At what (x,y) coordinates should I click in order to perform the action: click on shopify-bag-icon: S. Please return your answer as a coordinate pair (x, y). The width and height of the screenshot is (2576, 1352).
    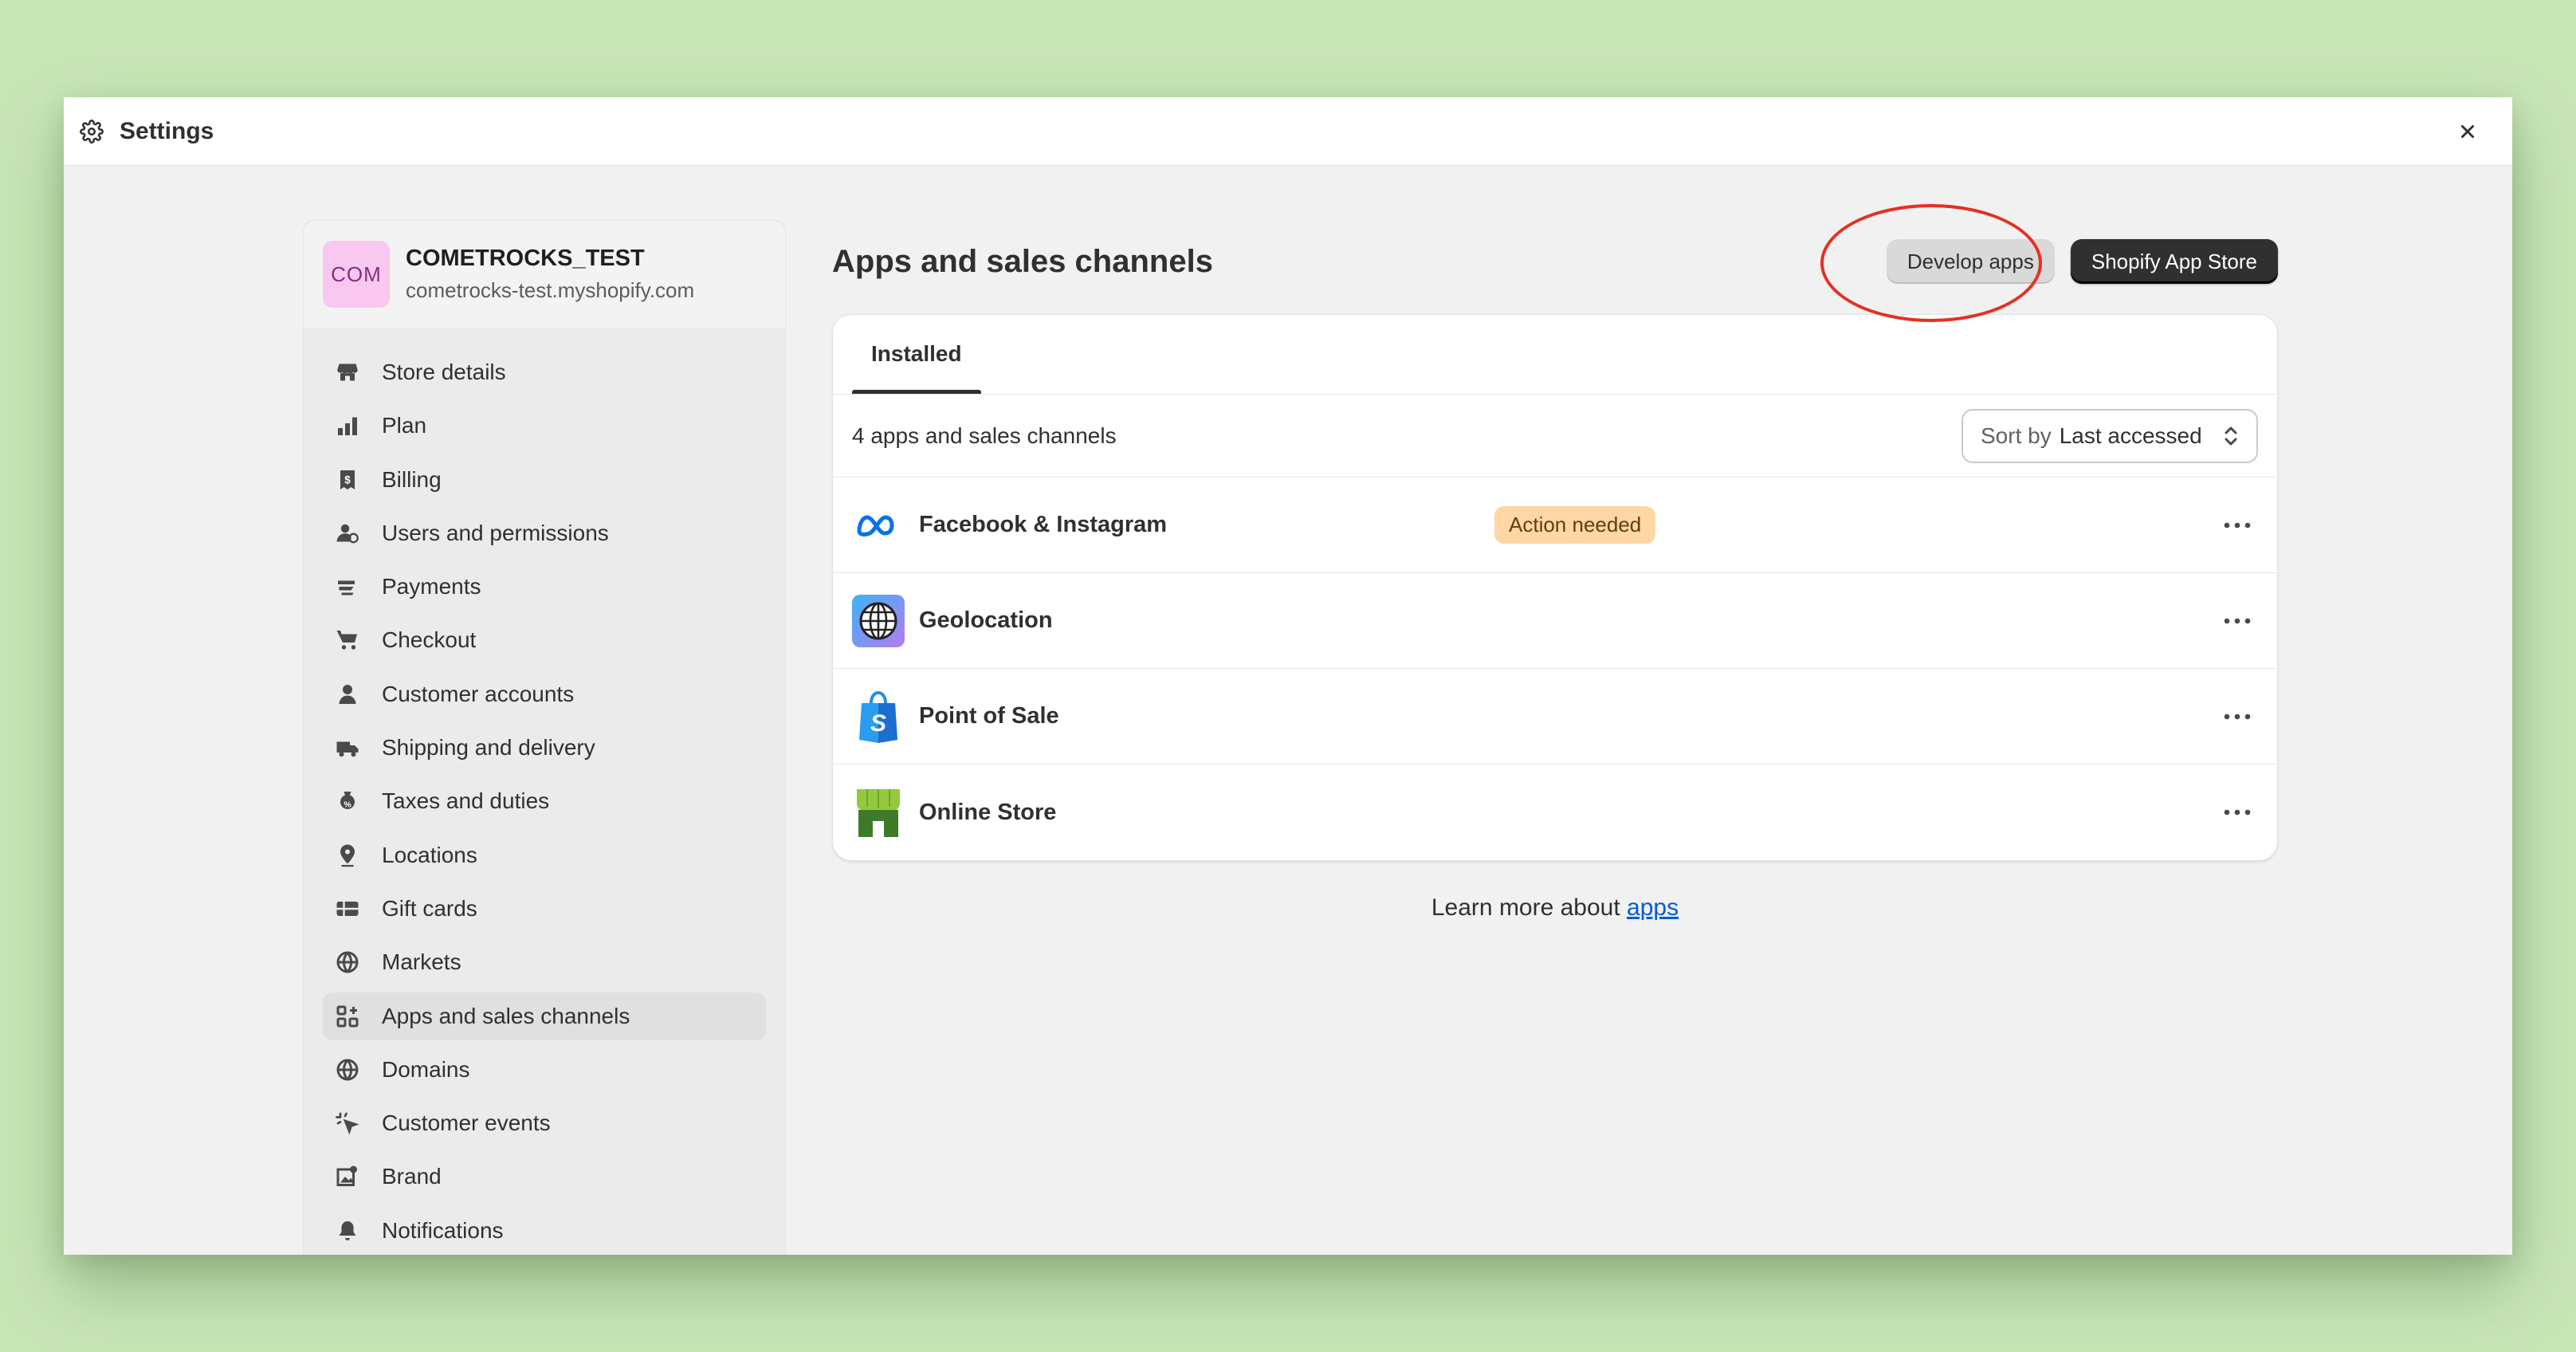
    Looking at the image, I should click on (878, 716).